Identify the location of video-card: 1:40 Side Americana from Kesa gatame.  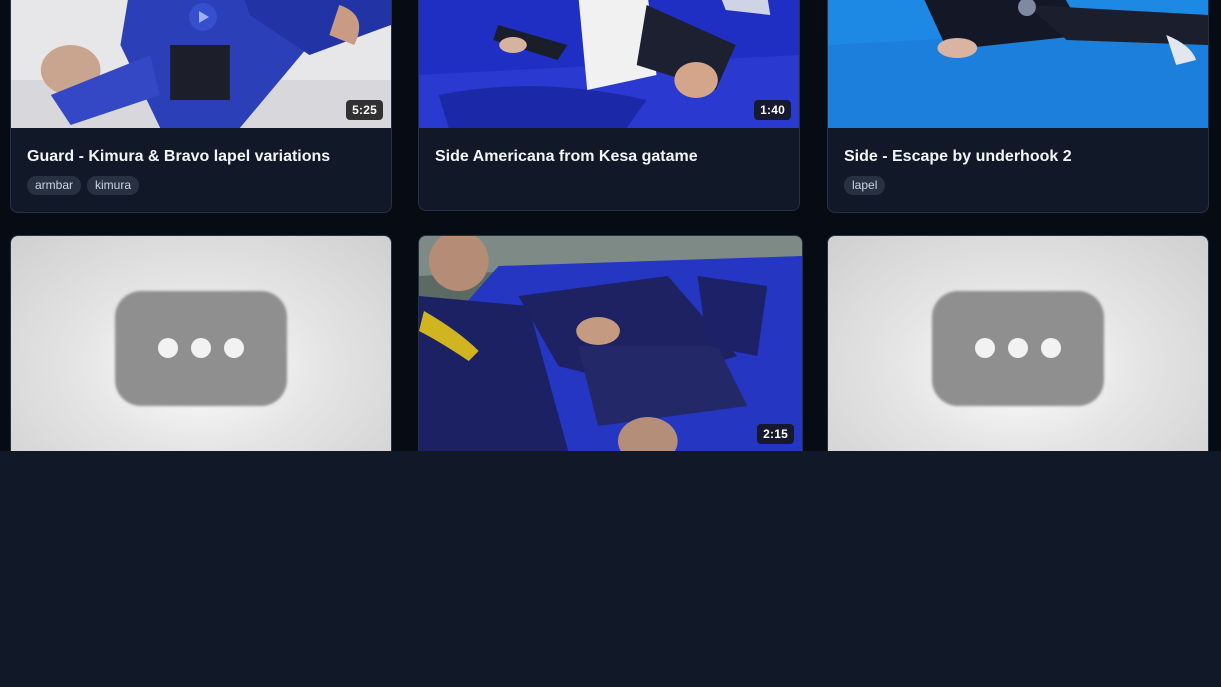
(609, 105).